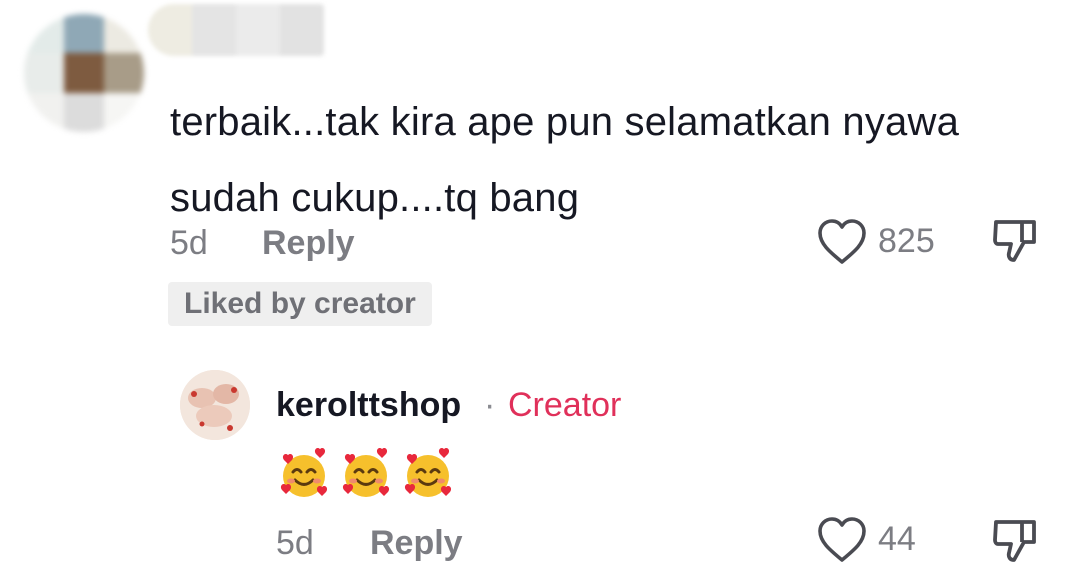 The width and height of the screenshot is (1080, 584). I want to click on liked-by-creator-badge: Liked by creator, so click(300, 304).